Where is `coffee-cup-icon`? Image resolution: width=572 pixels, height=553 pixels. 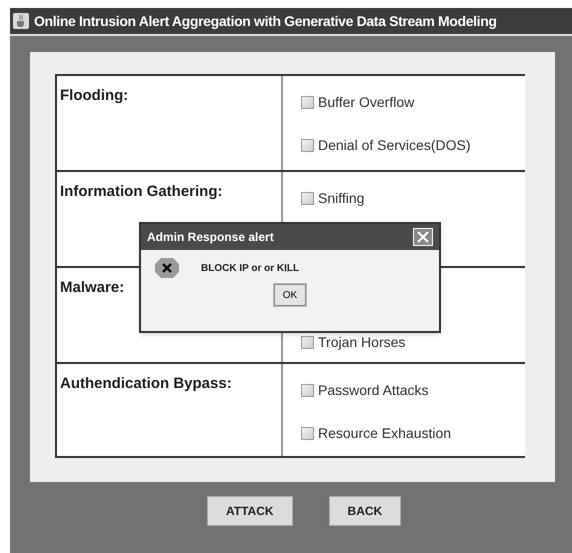
coffee-cup-icon is located at coordinates (21, 21).